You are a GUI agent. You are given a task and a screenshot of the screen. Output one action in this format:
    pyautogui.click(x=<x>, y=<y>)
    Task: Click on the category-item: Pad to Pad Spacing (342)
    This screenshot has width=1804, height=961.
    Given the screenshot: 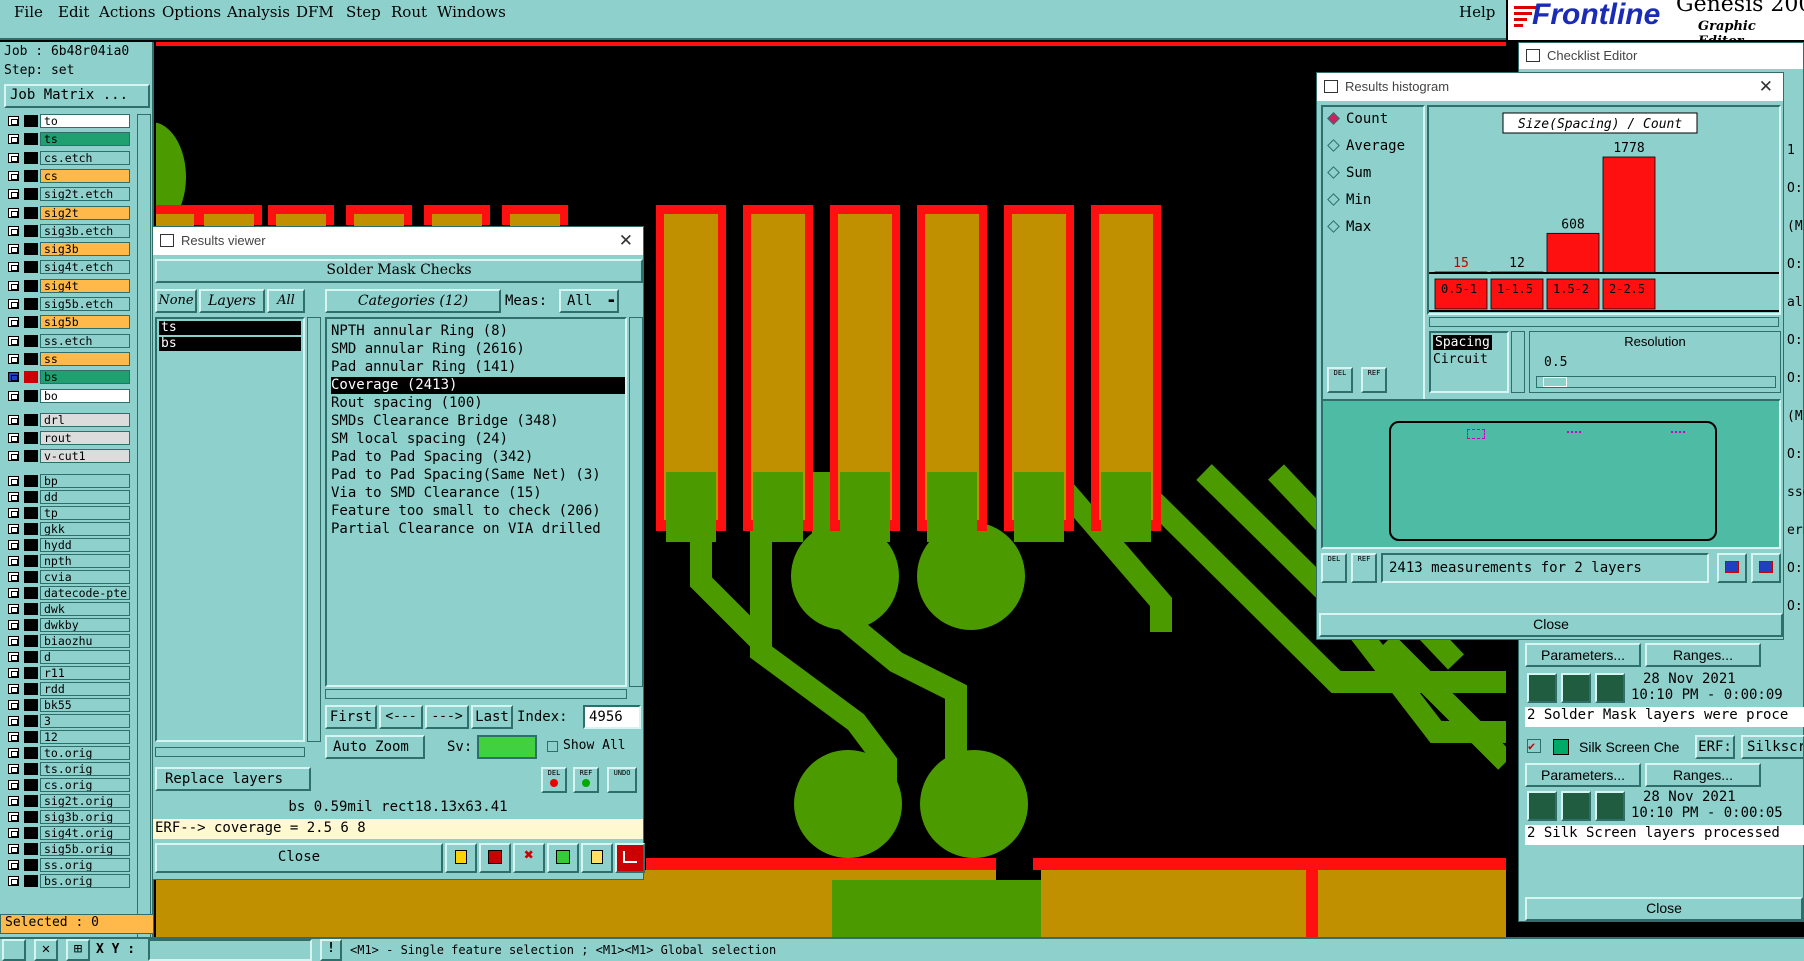 What is the action you would take?
    pyautogui.click(x=432, y=457)
    